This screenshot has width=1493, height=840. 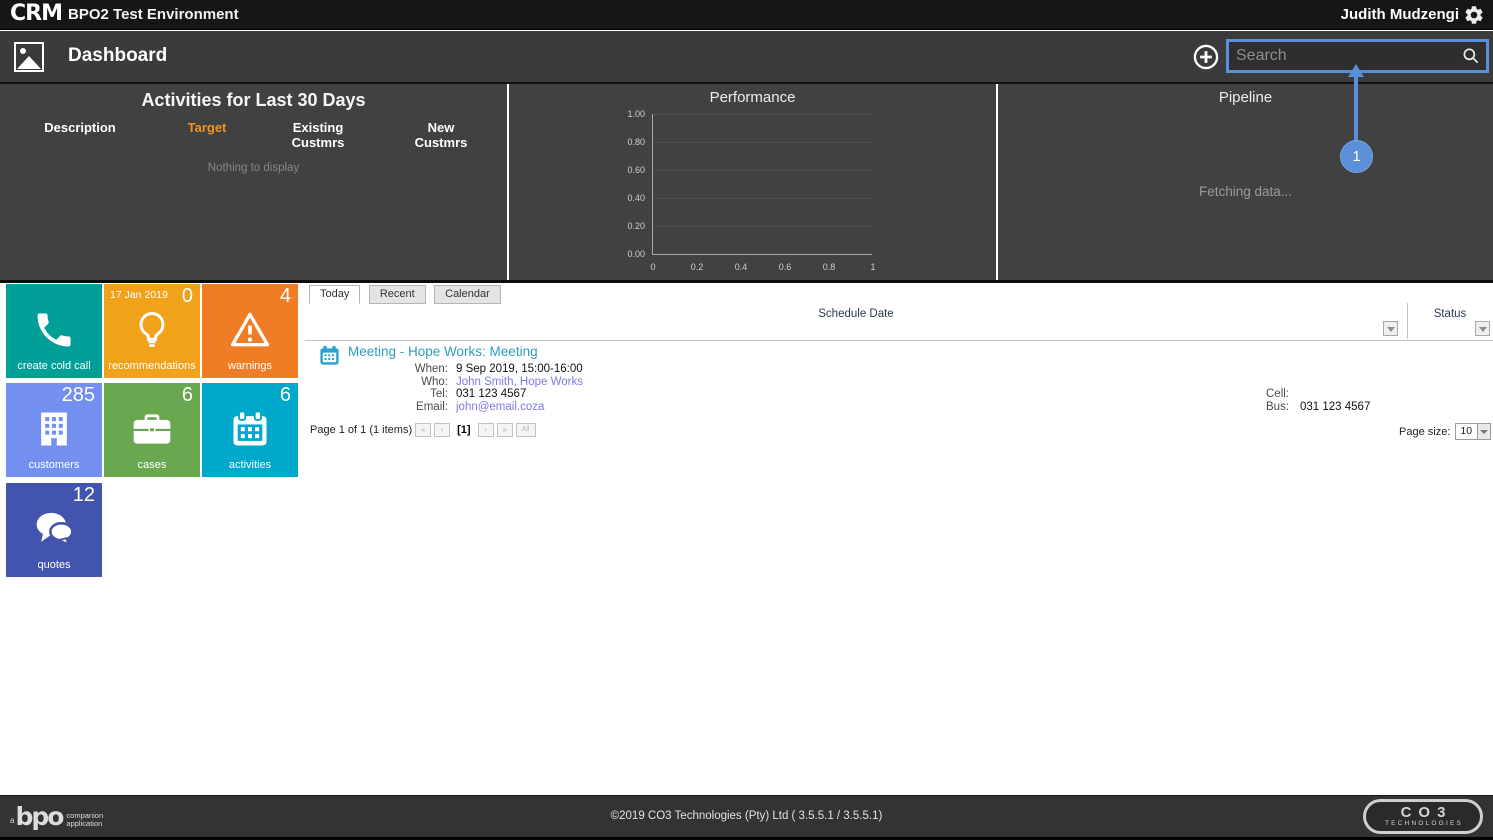 I want to click on chat-bubbles-icon, so click(x=54, y=529).